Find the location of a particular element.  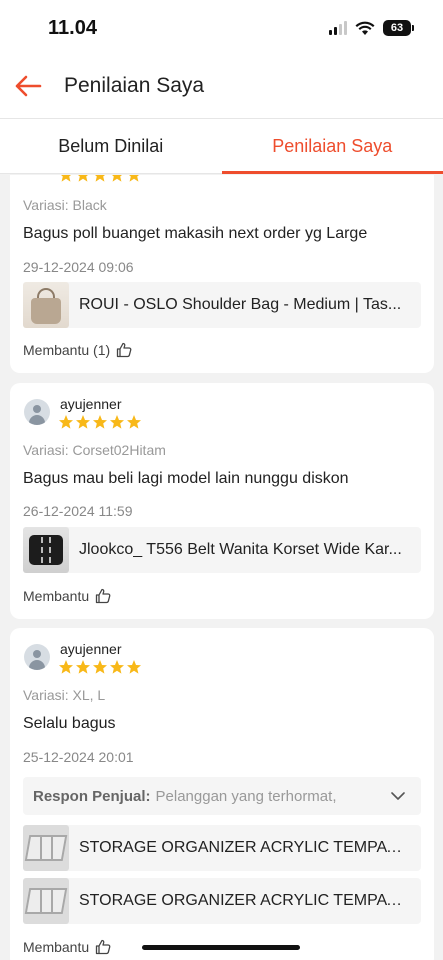

wifi-icon is located at coordinates (365, 28).